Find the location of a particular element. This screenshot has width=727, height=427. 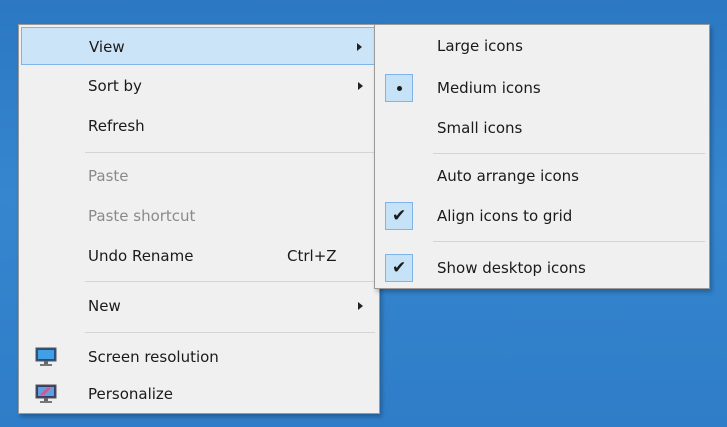

menu-item-label: View is located at coordinates (107, 47).